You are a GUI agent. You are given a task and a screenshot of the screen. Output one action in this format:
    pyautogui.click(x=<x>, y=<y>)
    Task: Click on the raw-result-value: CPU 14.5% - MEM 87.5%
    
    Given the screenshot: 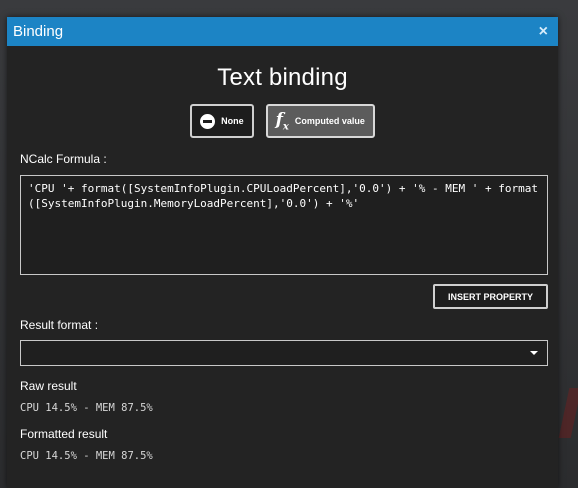 What is the action you would take?
    pyautogui.click(x=86, y=408)
    